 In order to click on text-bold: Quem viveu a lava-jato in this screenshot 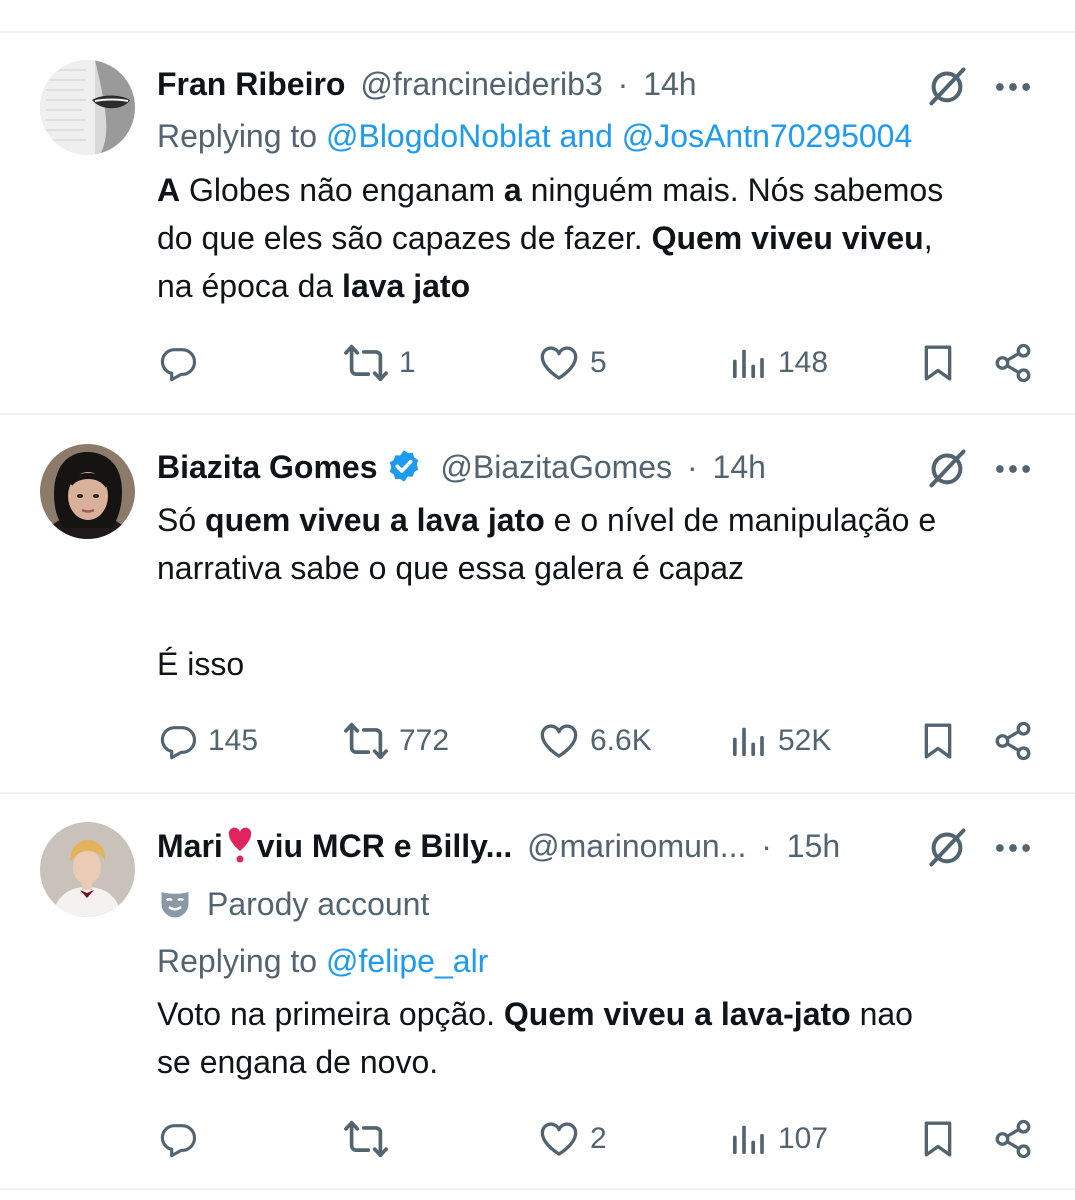, I will do `click(677, 1014)`.